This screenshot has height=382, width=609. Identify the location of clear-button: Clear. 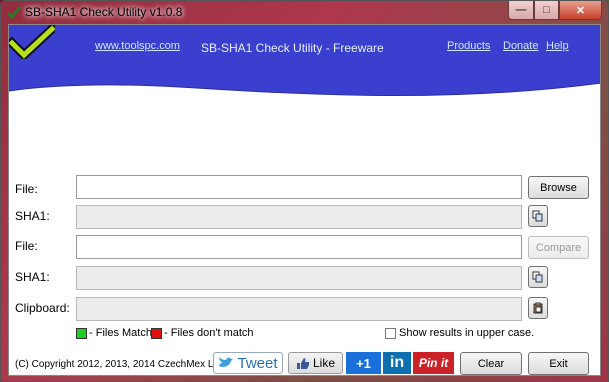
(491, 363).